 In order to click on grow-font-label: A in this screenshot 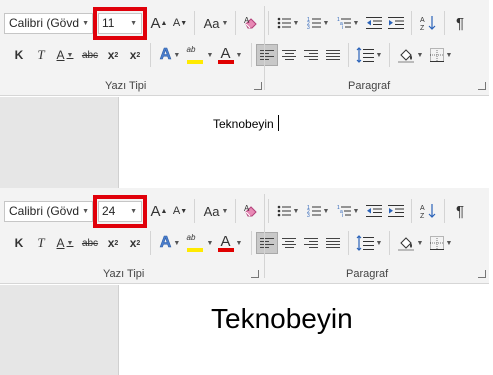, I will do `click(155, 23)`.